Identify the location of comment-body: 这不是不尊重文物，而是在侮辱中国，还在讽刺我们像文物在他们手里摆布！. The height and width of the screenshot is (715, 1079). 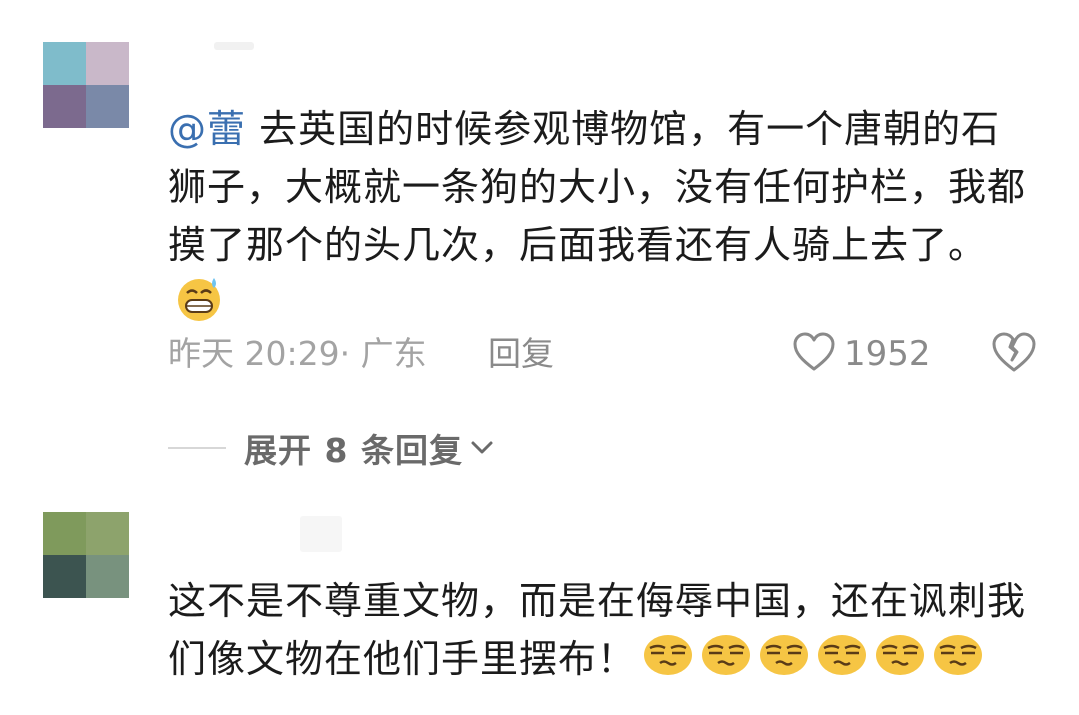
(598, 632).